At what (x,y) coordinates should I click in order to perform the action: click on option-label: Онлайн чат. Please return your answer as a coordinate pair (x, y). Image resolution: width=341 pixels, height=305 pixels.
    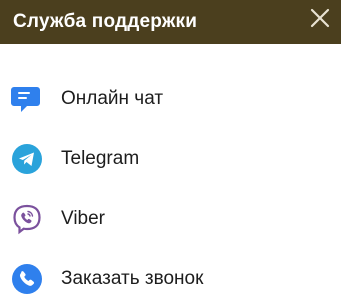
    Looking at the image, I should click on (112, 98).